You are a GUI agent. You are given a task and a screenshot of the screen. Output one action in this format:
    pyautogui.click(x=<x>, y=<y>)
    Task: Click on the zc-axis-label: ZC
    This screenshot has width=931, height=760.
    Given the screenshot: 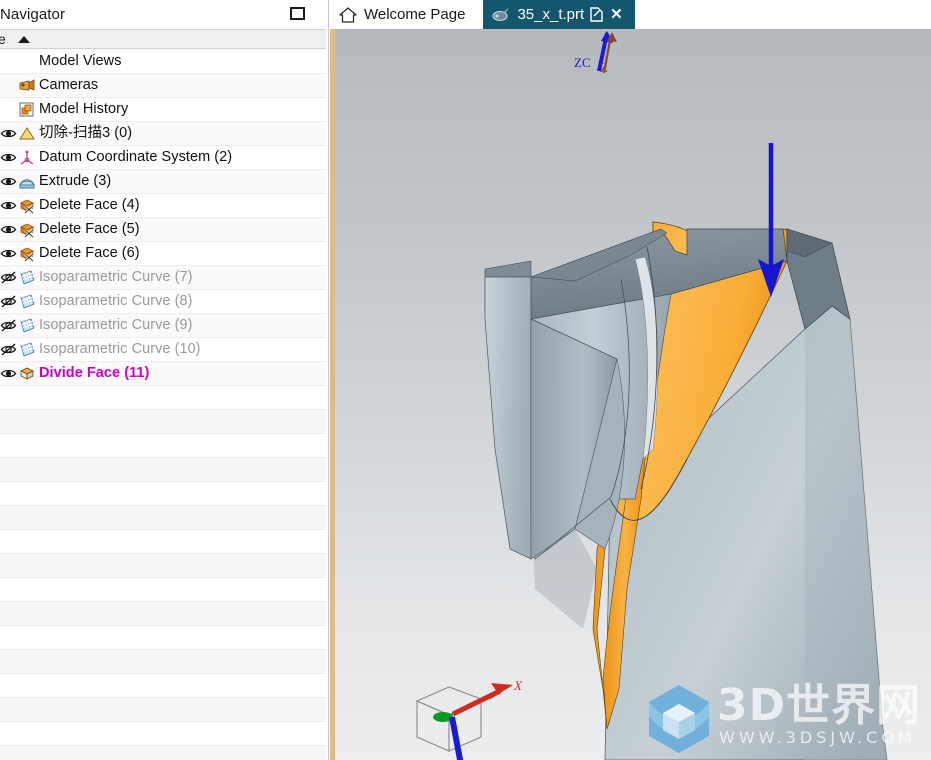 What is the action you would take?
    pyautogui.click(x=582, y=62)
    